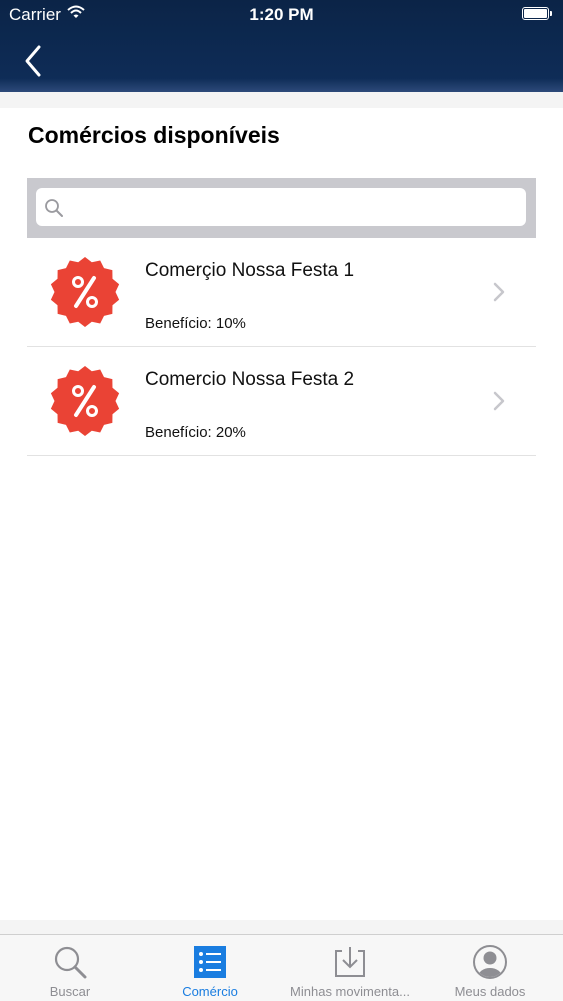 The height and width of the screenshot is (1001, 563). Describe the element at coordinates (490, 962) in the screenshot. I see `user-icon` at that location.